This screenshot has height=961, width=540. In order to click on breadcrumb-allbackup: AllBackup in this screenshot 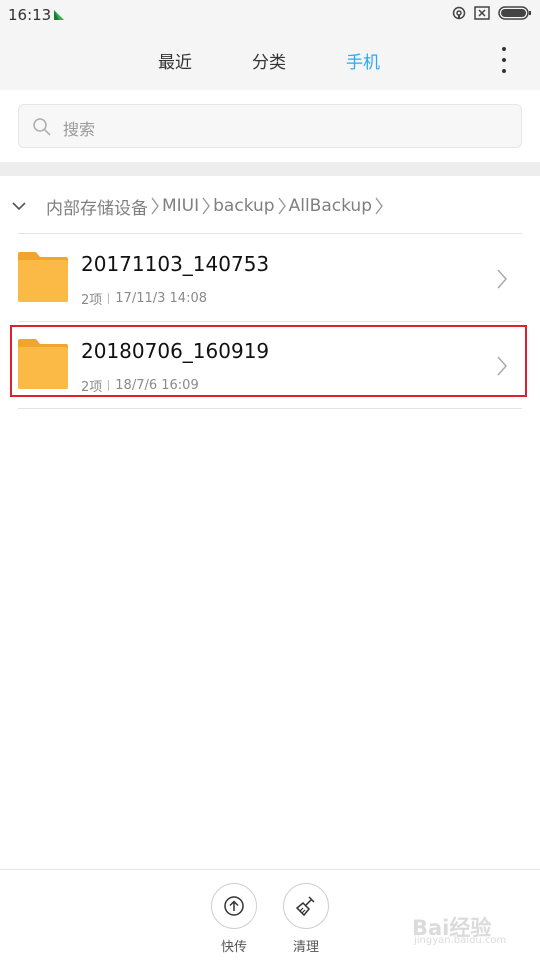, I will do `click(330, 206)`.